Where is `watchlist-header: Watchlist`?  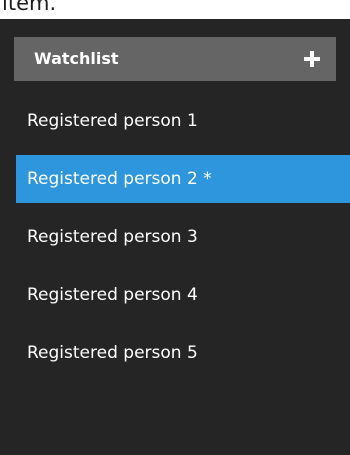
watchlist-header: Watchlist is located at coordinates (175, 59).